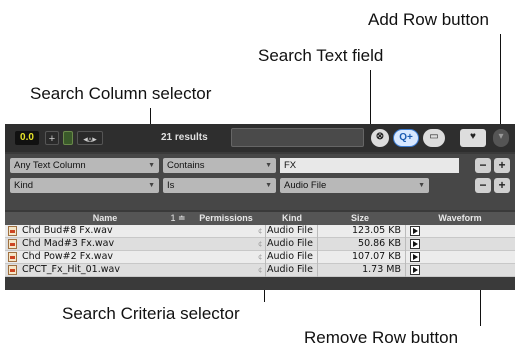 The image size is (524, 348). What do you see at coordinates (171, 185) in the screenshot?
I see `search-criteria-value: Is` at bounding box center [171, 185].